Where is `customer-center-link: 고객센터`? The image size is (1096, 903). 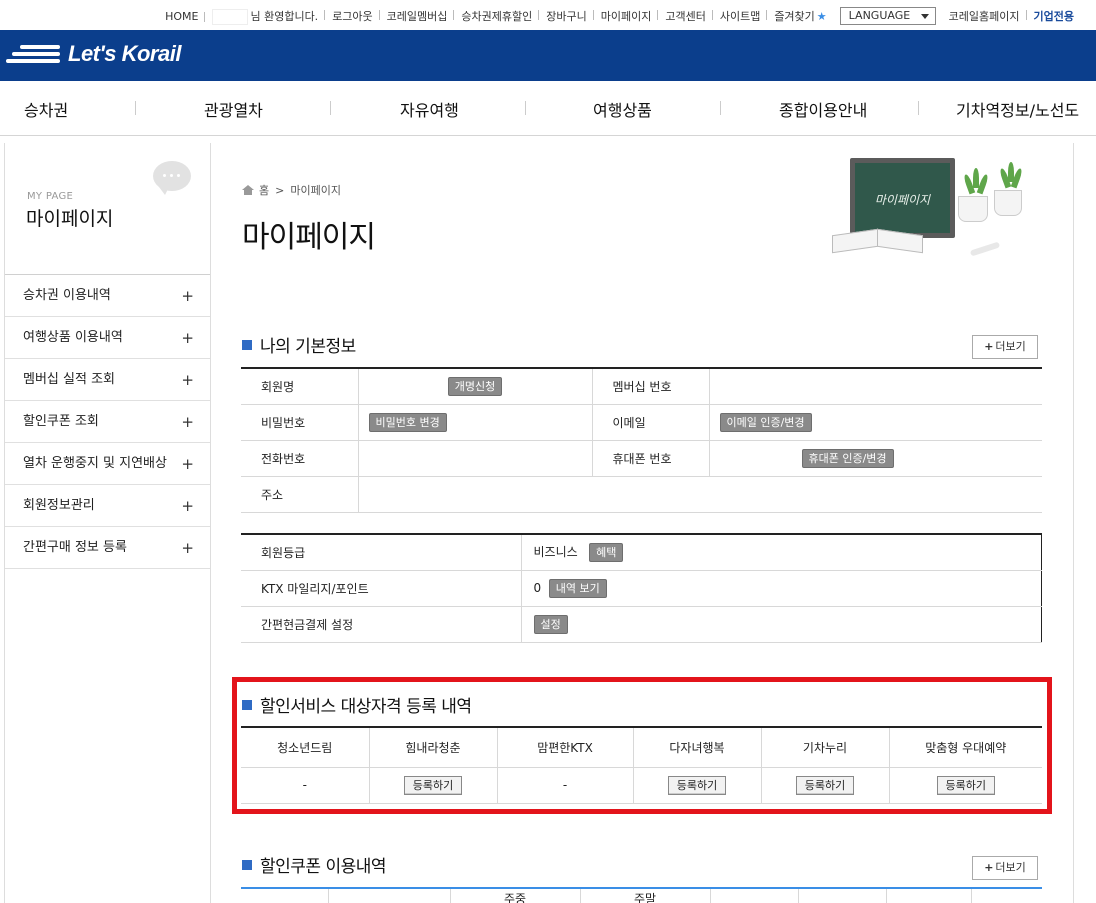 customer-center-link: 고객센터 is located at coordinates (686, 16).